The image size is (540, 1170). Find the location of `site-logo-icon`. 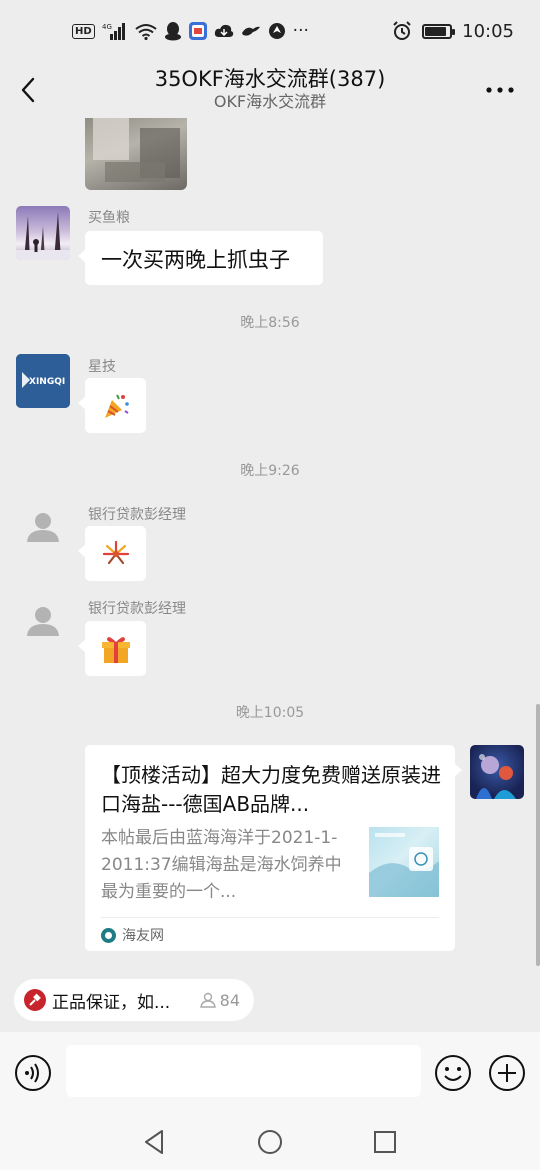

site-logo-icon is located at coordinates (108, 935).